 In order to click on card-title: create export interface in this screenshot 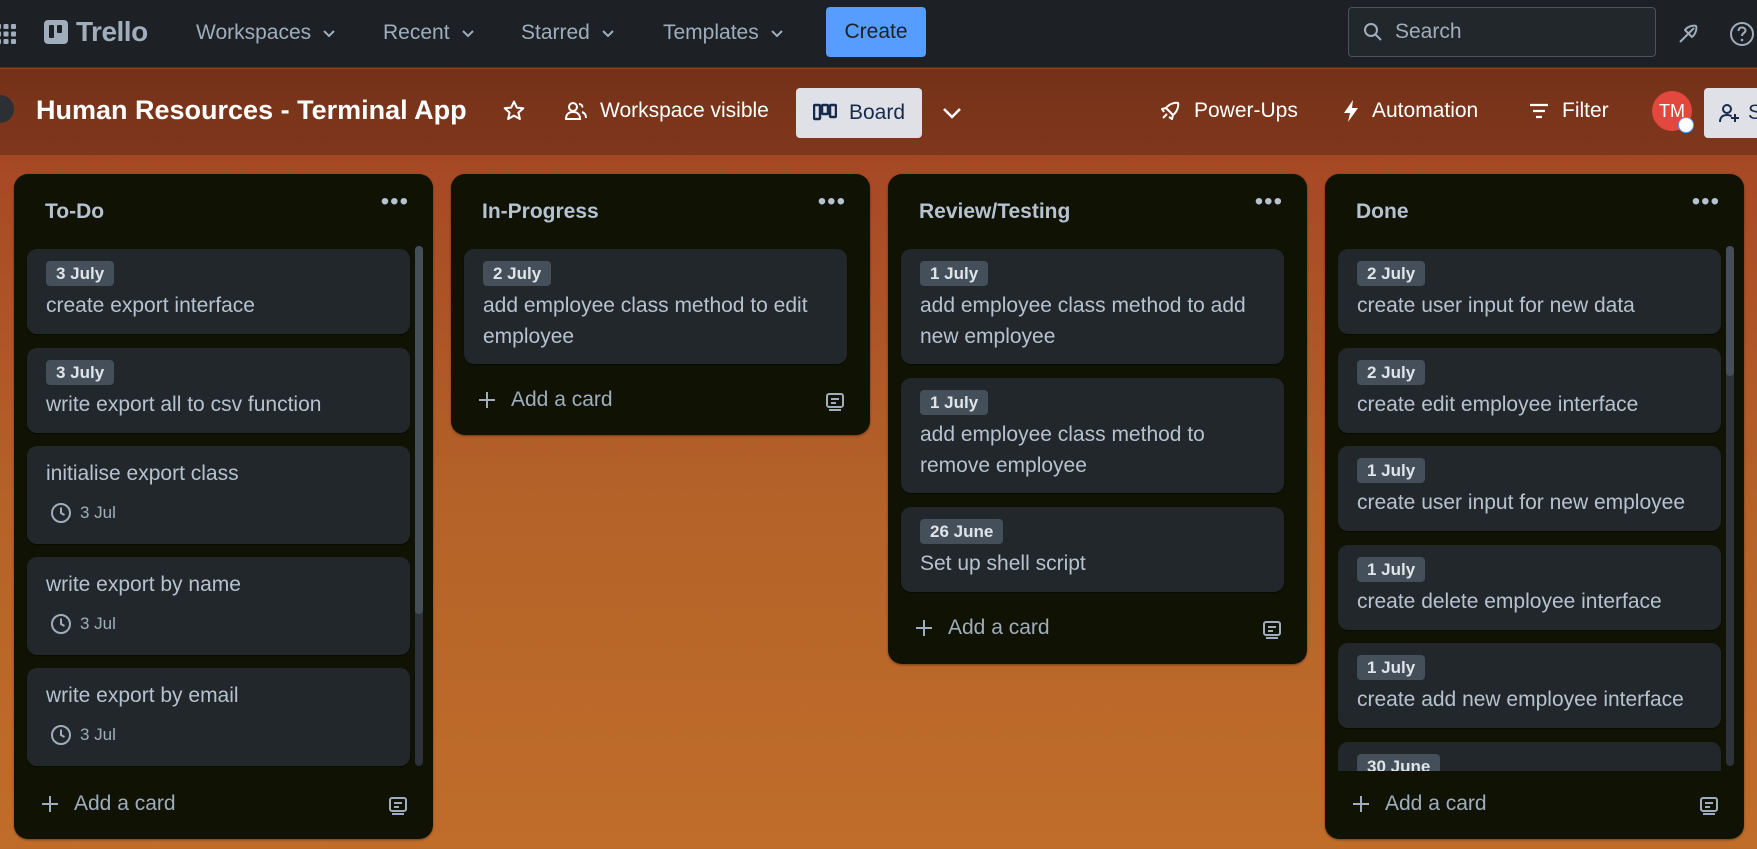, I will do `click(150, 305)`.